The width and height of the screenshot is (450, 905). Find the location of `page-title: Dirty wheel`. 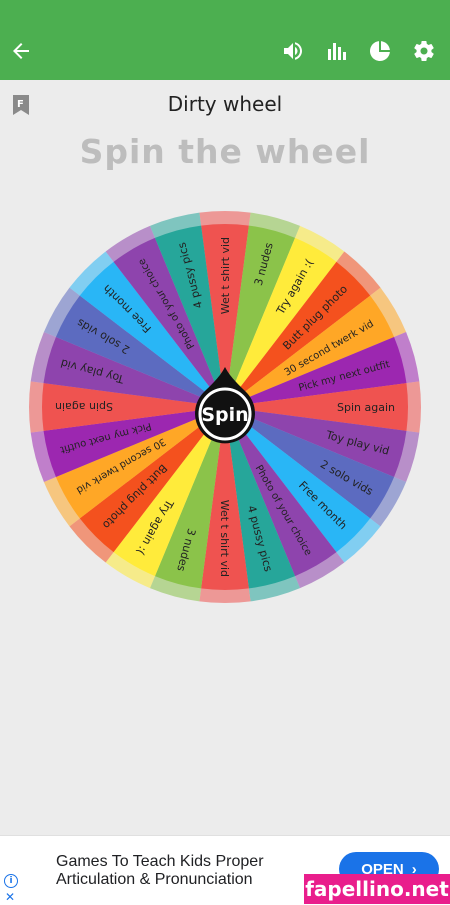

page-title: Dirty wheel is located at coordinates (225, 104).